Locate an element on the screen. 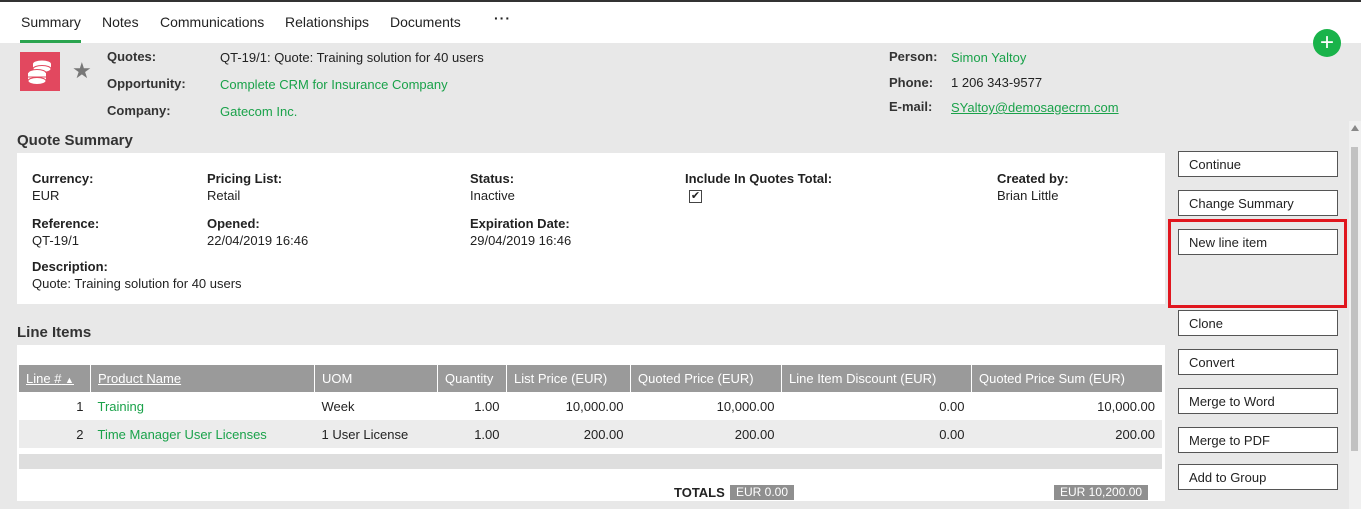 The image size is (1361, 509). description-value: Quote: Training solution for 40 users is located at coordinates (137, 283).